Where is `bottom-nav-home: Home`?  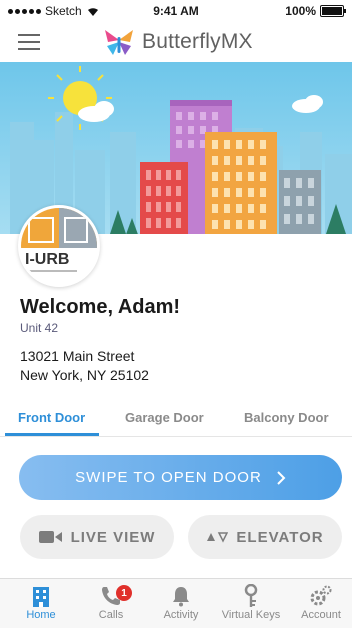
bottom-nav-home: Home is located at coordinates (41, 602).